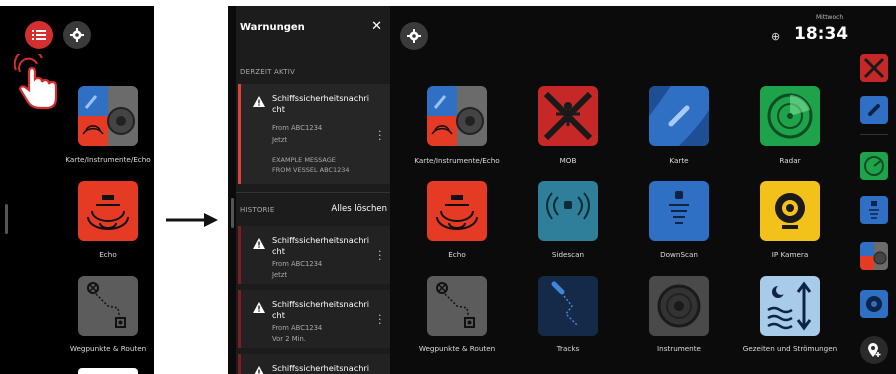 Image resolution: width=896 pixels, height=374 pixels. I want to click on app-tile-radar, so click(790, 116).